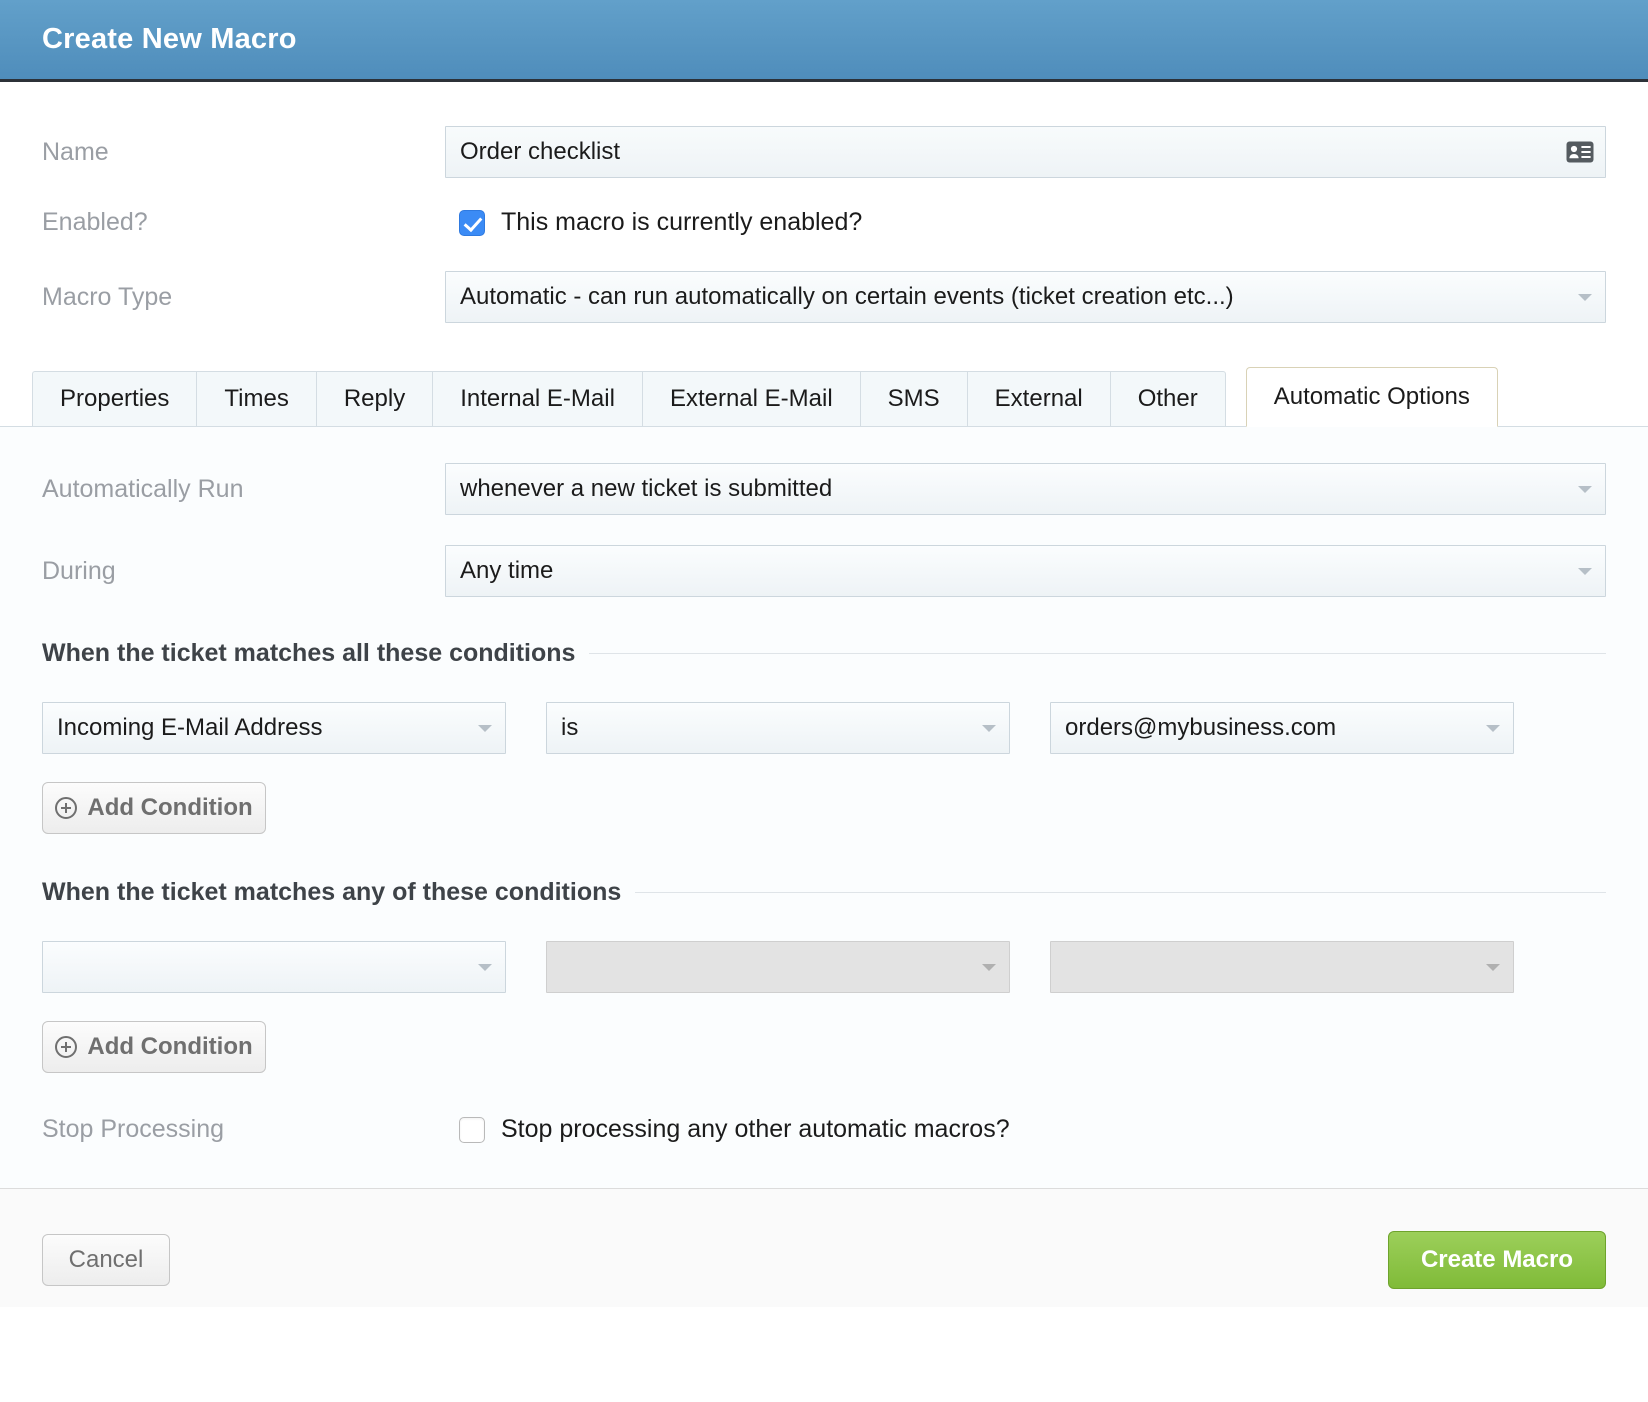 Image resolution: width=1648 pixels, height=1402 pixels. I want to click on tab-label: Times, so click(256, 398).